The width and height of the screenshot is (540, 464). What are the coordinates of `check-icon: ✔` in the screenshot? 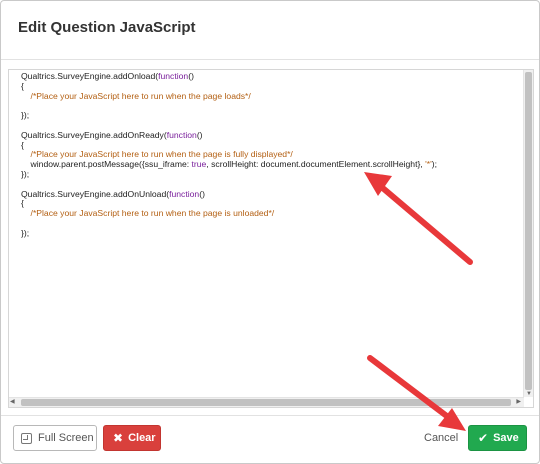 It's located at (483, 438).